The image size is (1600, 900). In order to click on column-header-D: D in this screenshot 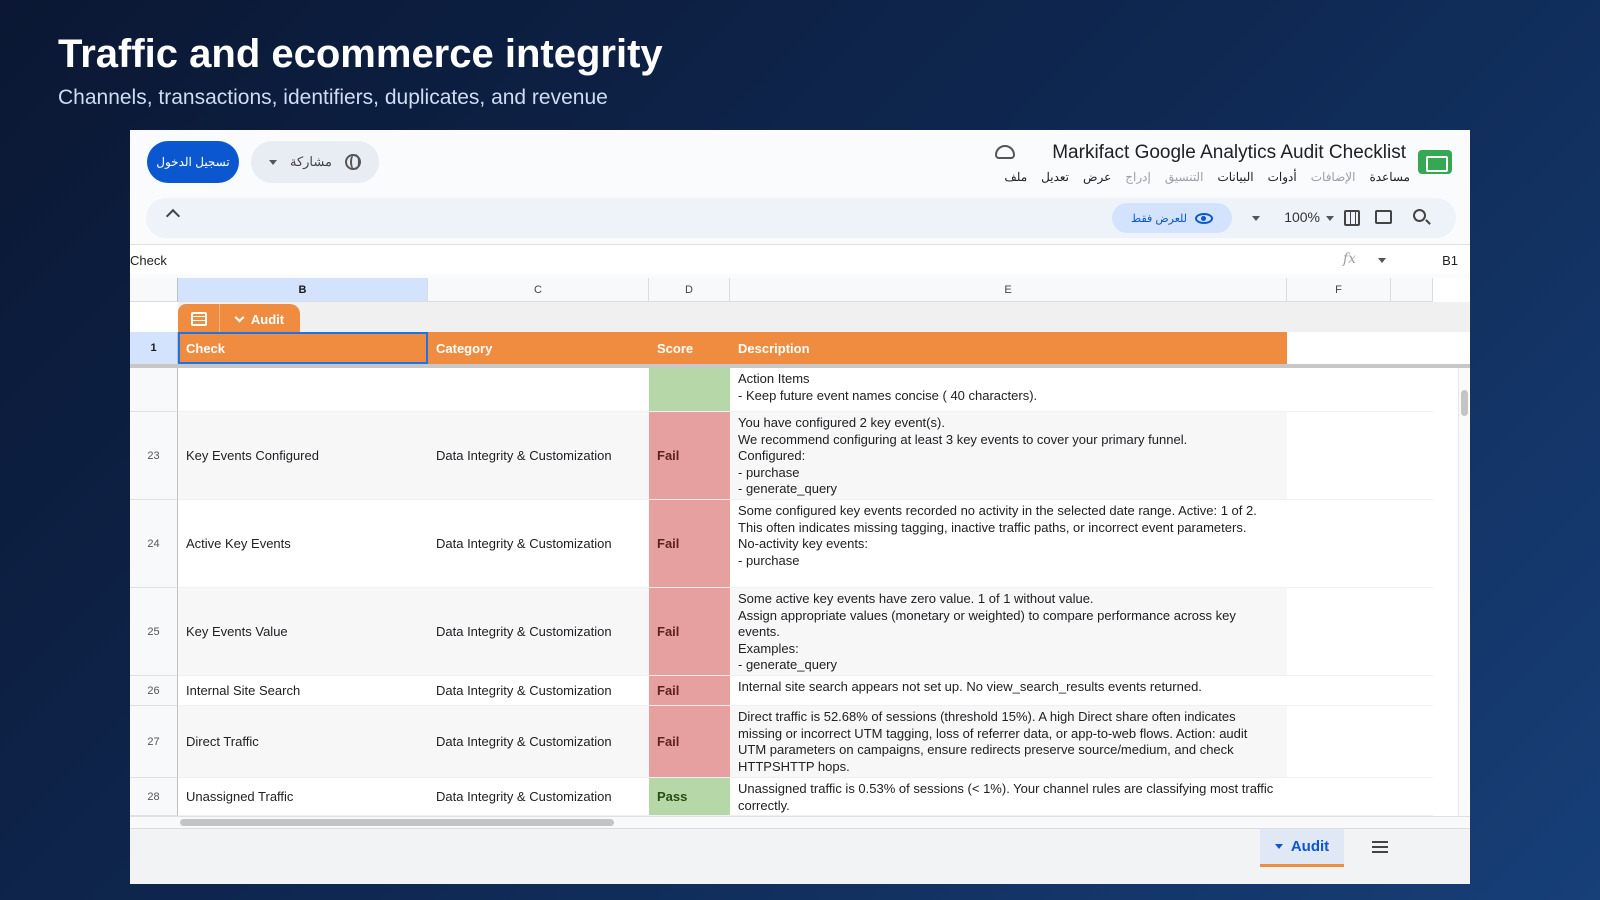, I will do `click(689, 290)`.